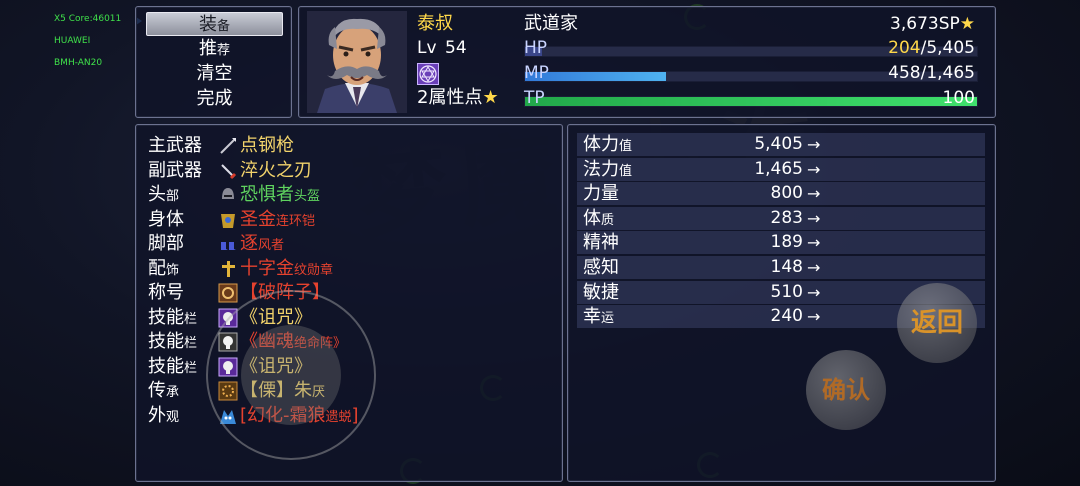 The height and width of the screenshot is (486, 1080). I want to click on command-label: 装, so click(207, 24).